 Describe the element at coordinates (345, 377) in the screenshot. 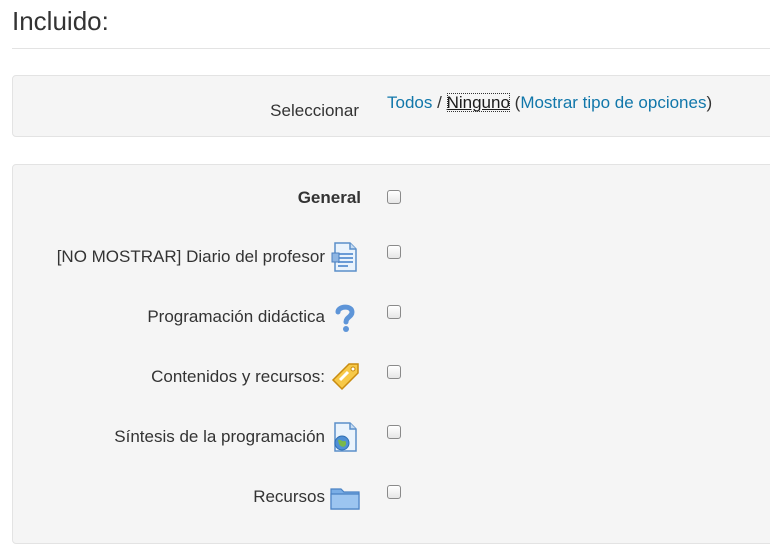

I see `label-tag-icon` at that location.